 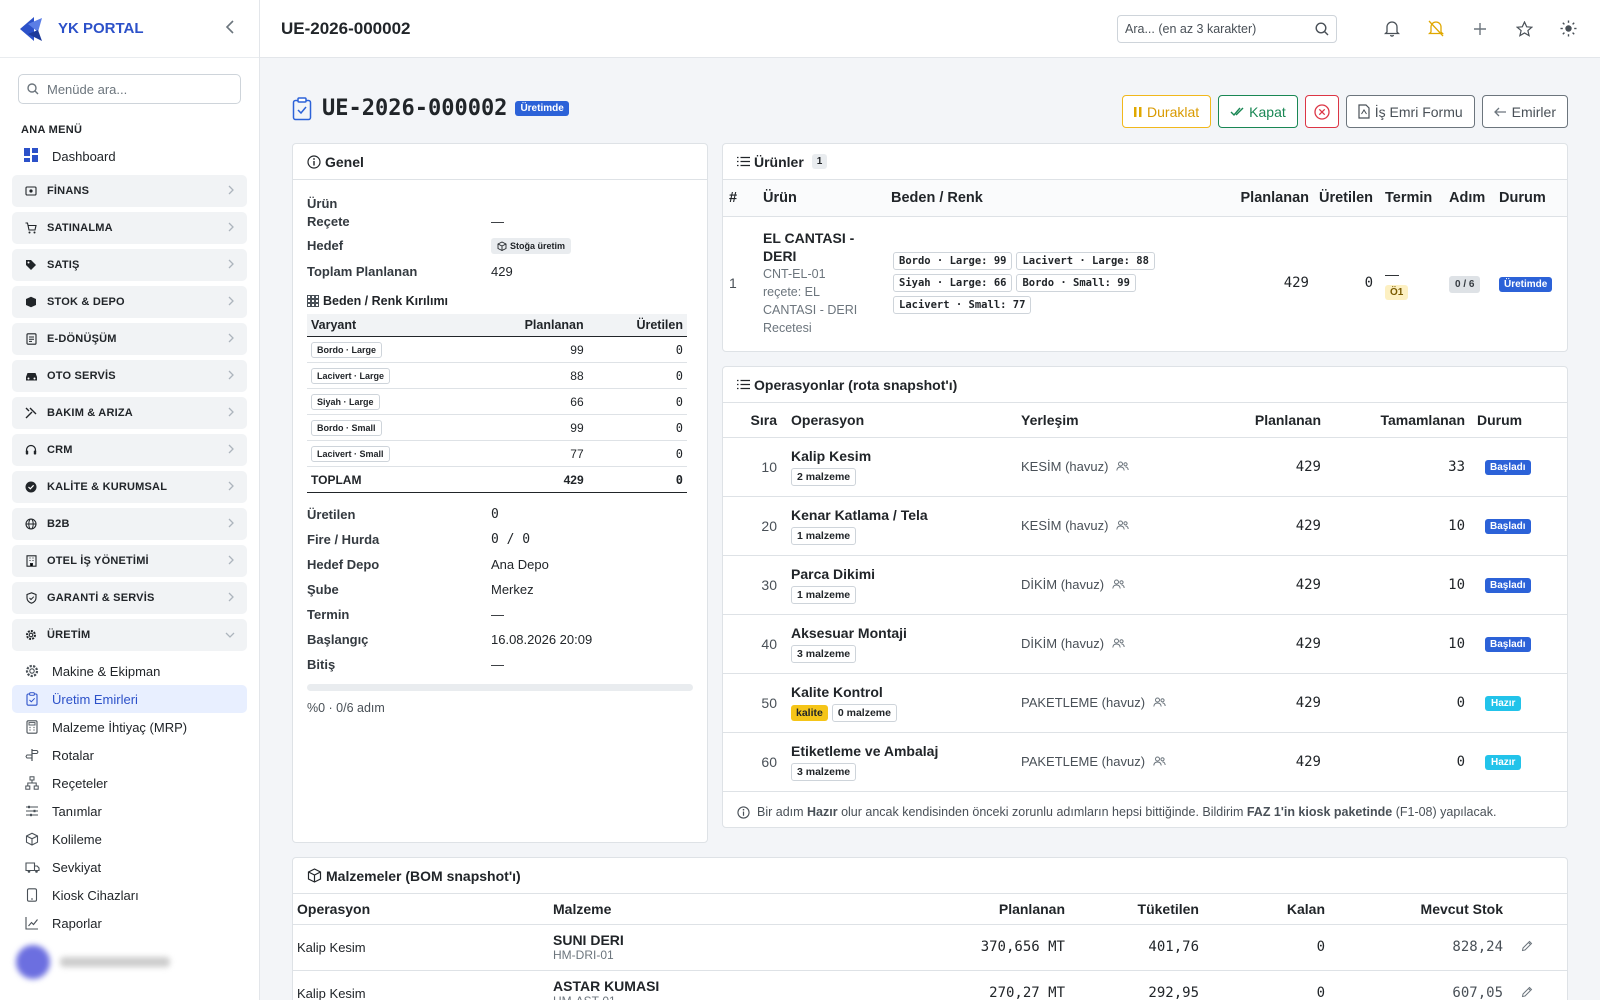 I want to click on sidebar-group-satiş: SATIŞ, so click(x=129, y=265).